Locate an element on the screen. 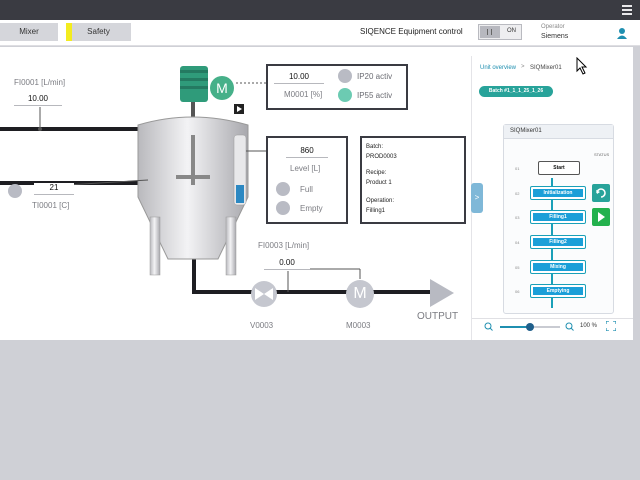  step-label: Filling2 is located at coordinates (558, 242).